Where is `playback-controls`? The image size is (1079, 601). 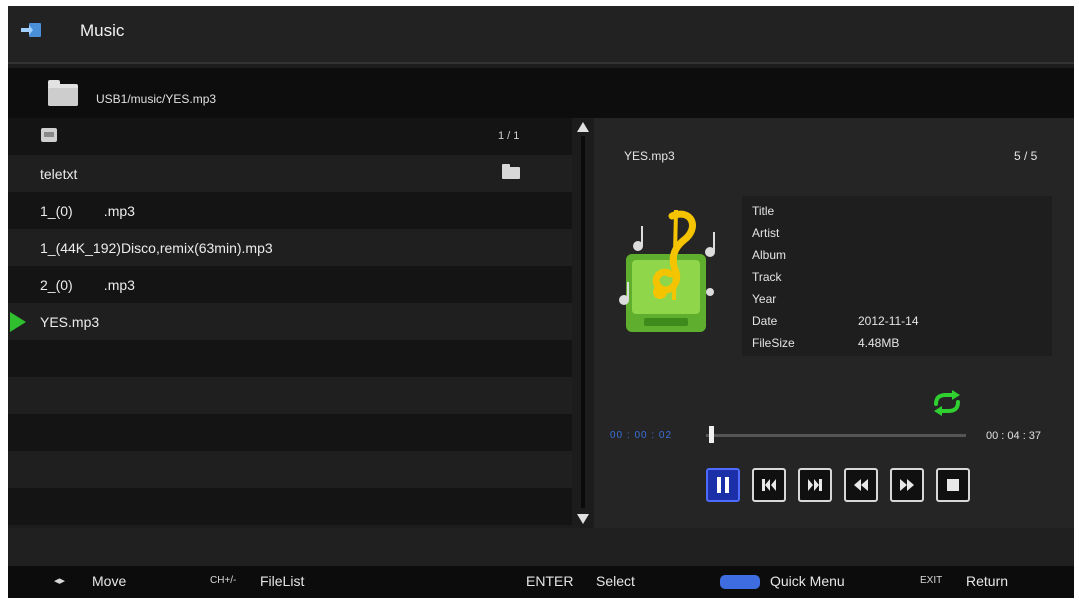
playback-controls is located at coordinates (841, 488).